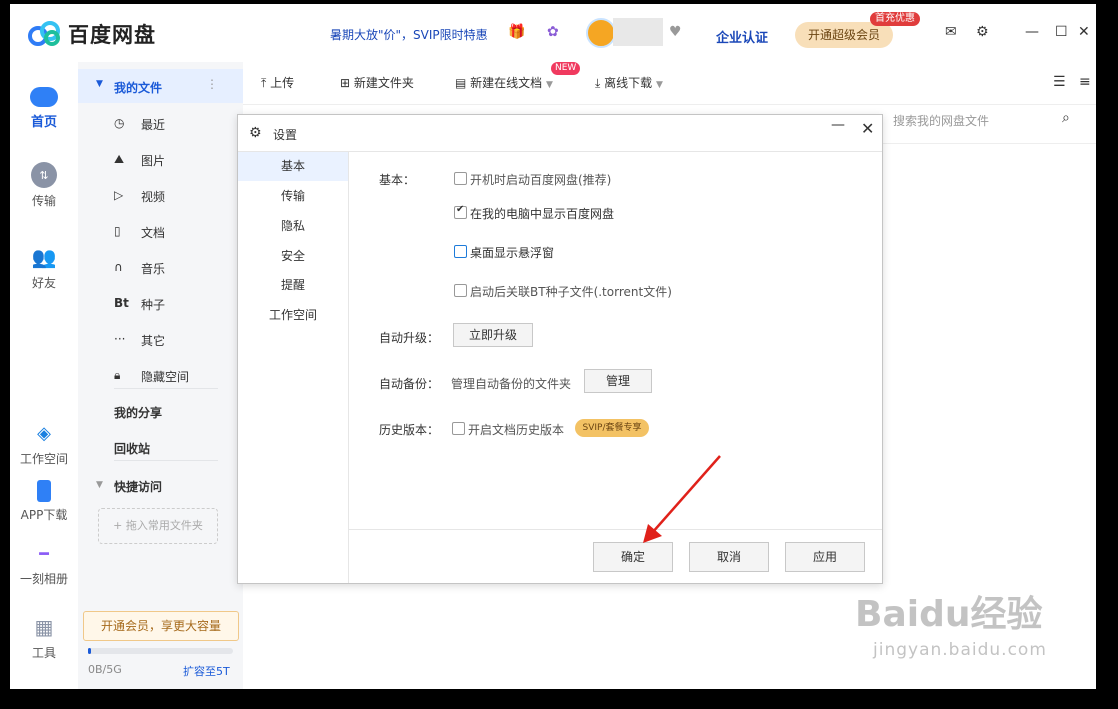 Image resolution: width=1118 pixels, height=709 pixels. What do you see at coordinates (409, 430) in the screenshot?
I see `history-version-label: 历史版本：` at bounding box center [409, 430].